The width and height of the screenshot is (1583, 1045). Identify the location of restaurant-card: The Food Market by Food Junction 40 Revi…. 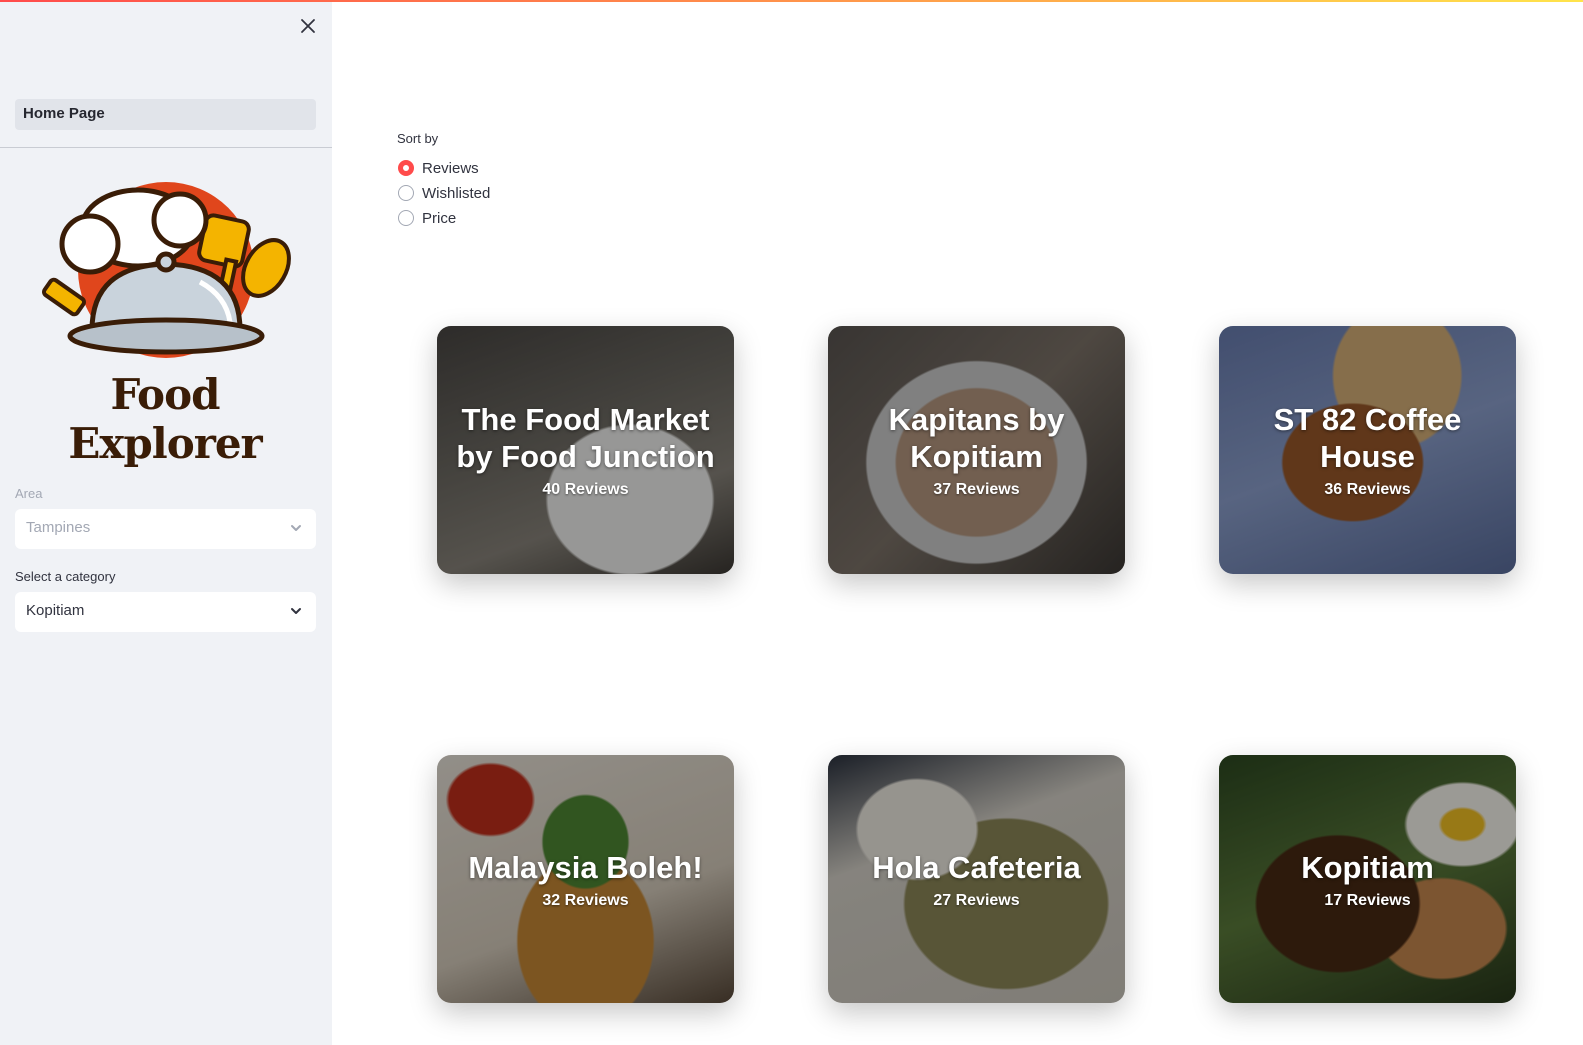
(585, 450).